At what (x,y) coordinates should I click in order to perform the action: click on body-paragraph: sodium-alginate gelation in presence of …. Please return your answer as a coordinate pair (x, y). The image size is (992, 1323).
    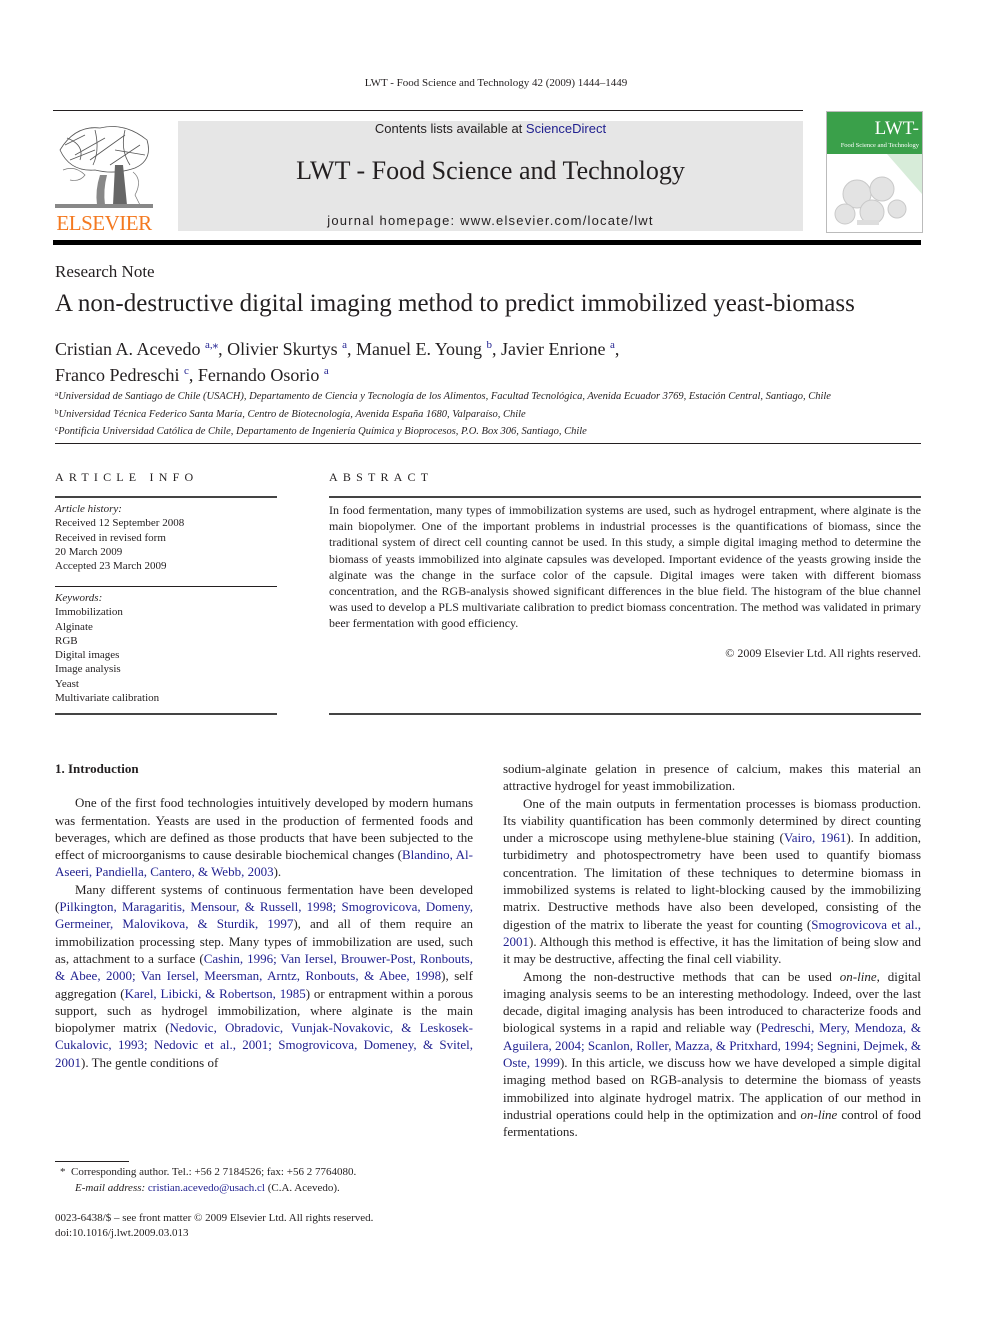
    Looking at the image, I should click on (712, 777).